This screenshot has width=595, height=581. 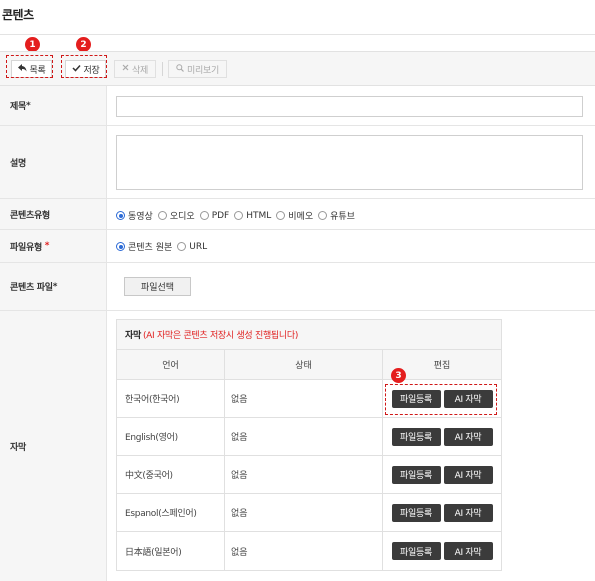 I want to click on highlight-save-button, so click(x=84, y=66).